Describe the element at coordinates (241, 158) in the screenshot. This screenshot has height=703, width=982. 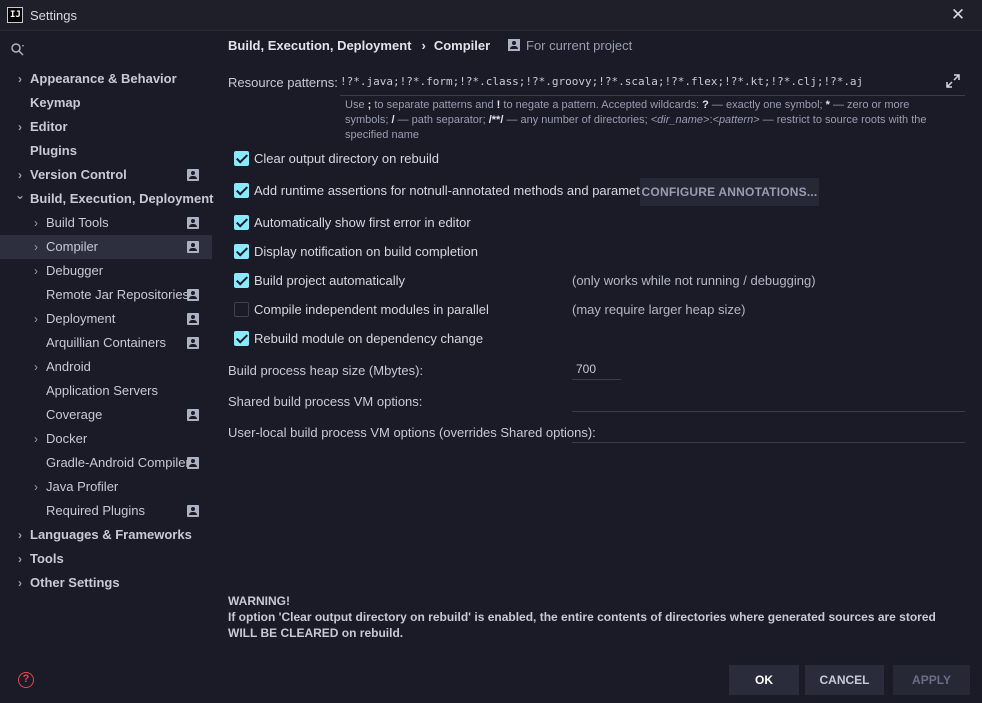
I see `clear-output-checkbox` at that location.